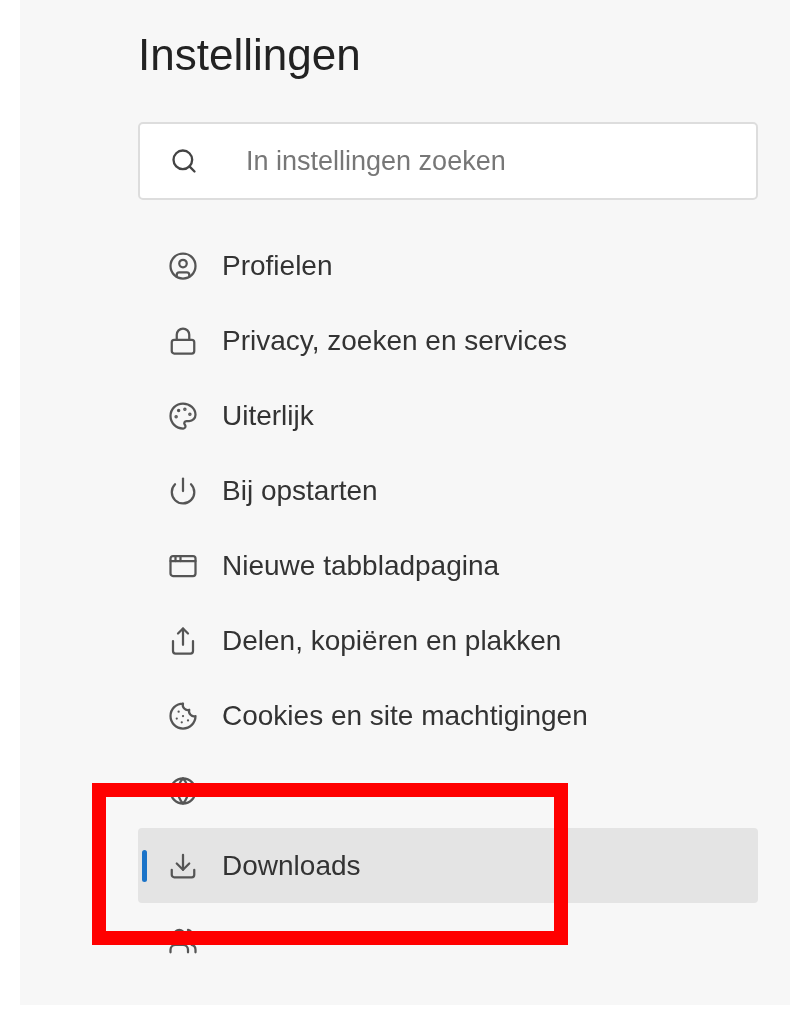  I want to click on power-icon, so click(183, 490).